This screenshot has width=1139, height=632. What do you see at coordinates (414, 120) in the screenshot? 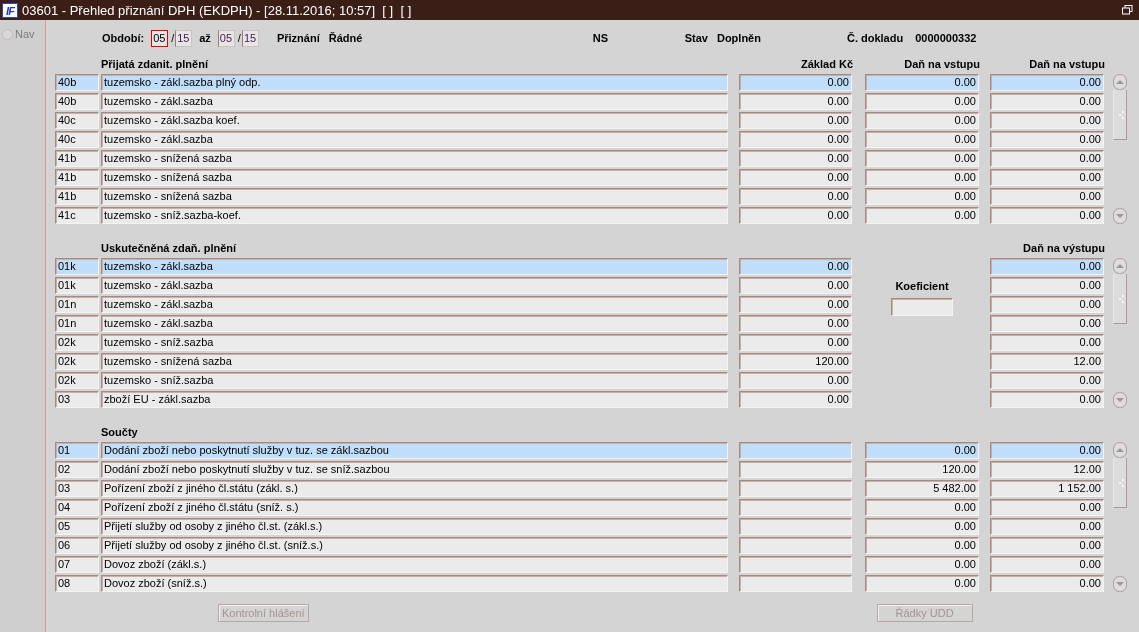
I see `description-field: tuzemsko - zákl.sazba koef.` at bounding box center [414, 120].